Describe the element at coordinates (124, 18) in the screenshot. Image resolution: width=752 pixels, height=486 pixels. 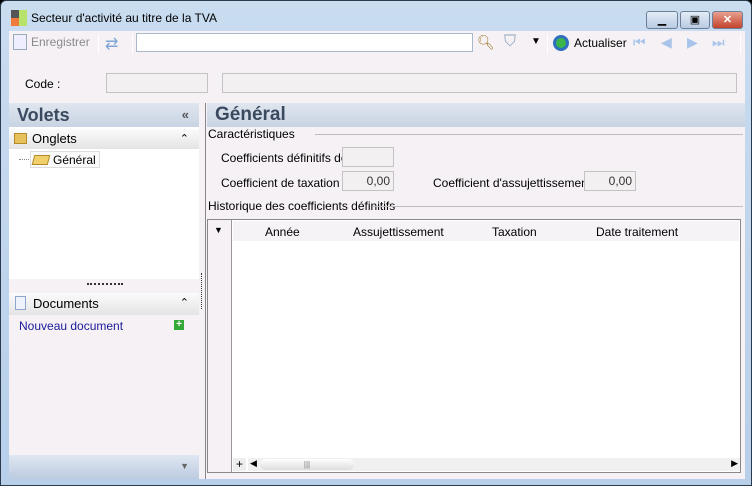
I see `window-title: Secteur d'activité au titre de la TVA` at that location.